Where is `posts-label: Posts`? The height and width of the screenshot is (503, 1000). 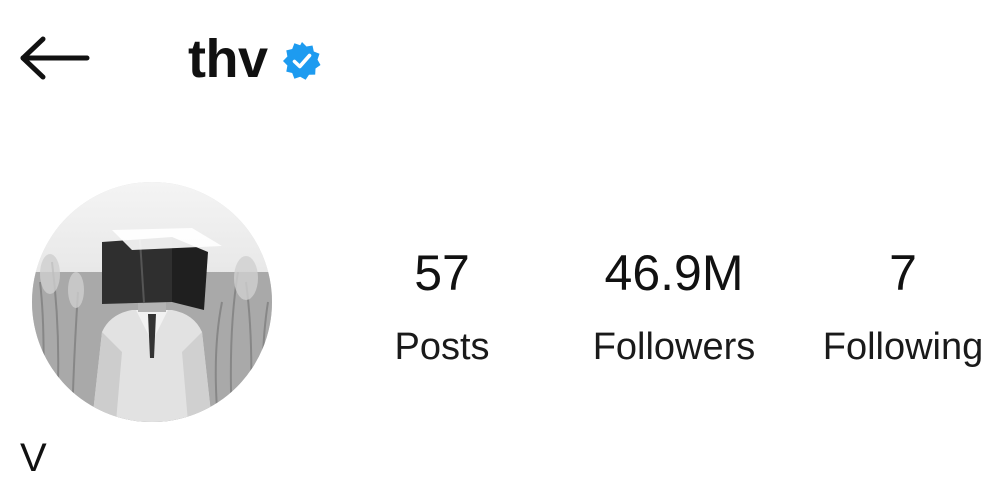 posts-label: Posts is located at coordinates (442, 347).